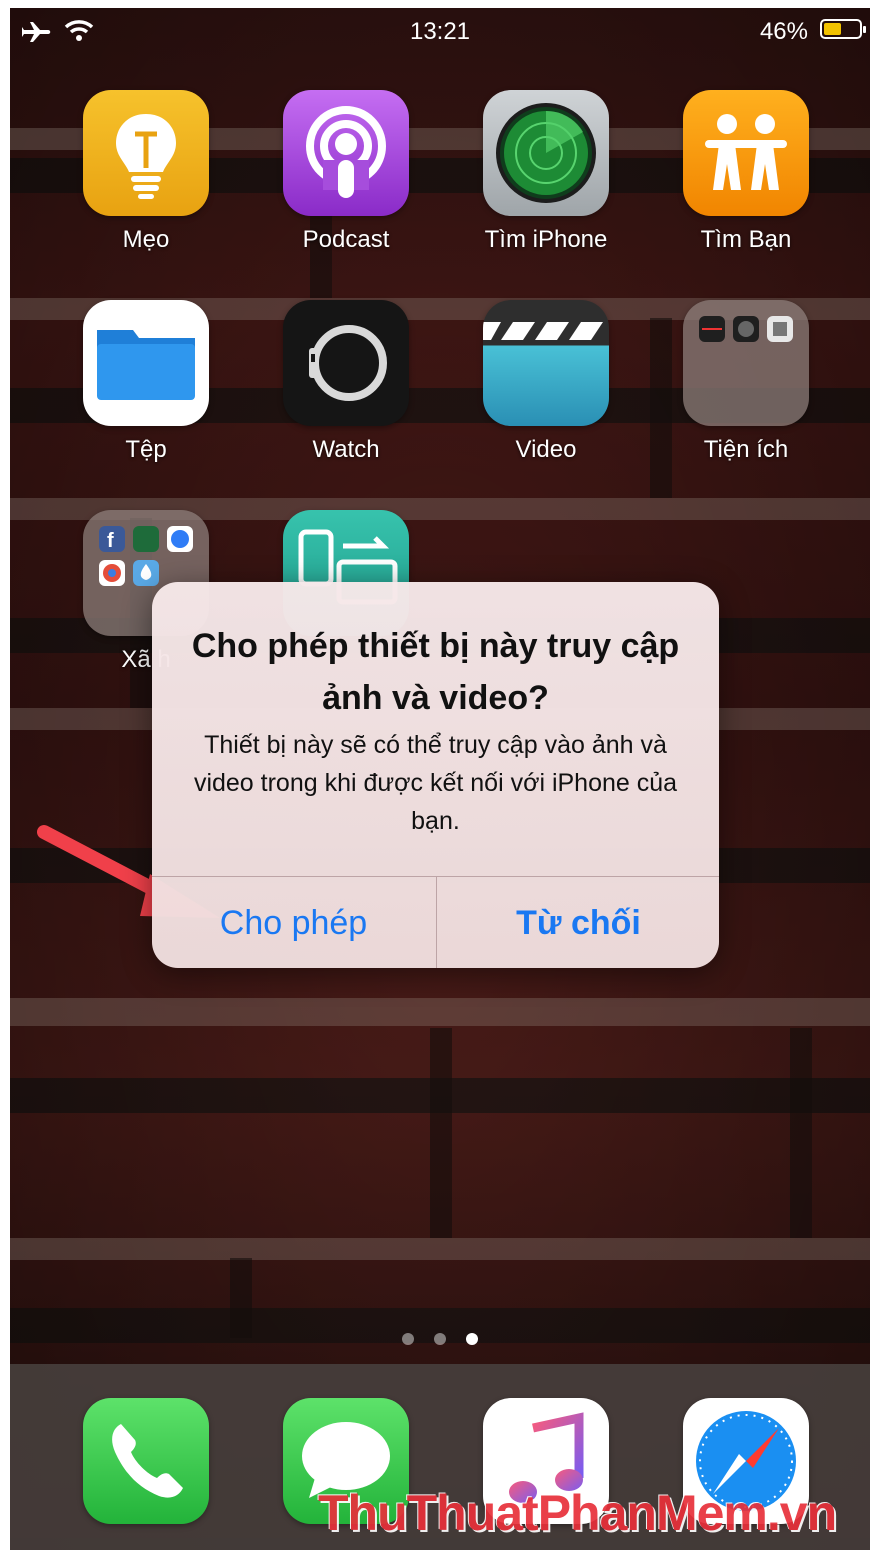  I want to click on utilities-folder-icon, so click(746, 363).